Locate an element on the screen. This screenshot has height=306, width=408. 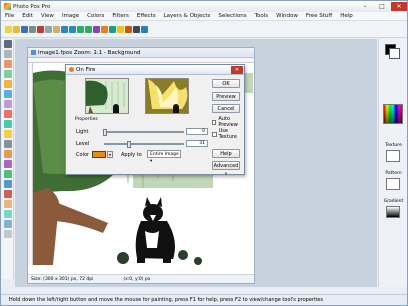
apply-to-value: Entire Image is located at coordinates (164, 154).